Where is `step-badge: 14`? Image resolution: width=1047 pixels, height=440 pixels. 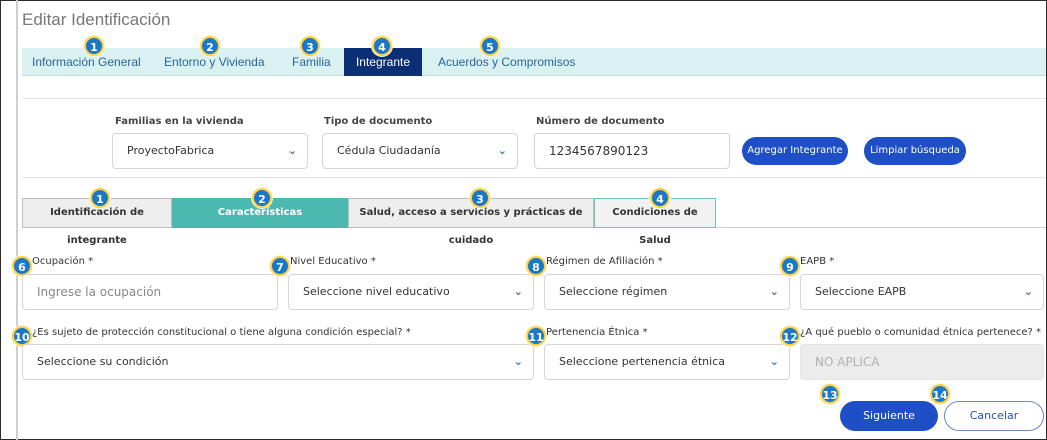
step-badge: 14 is located at coordinates (940, 394).